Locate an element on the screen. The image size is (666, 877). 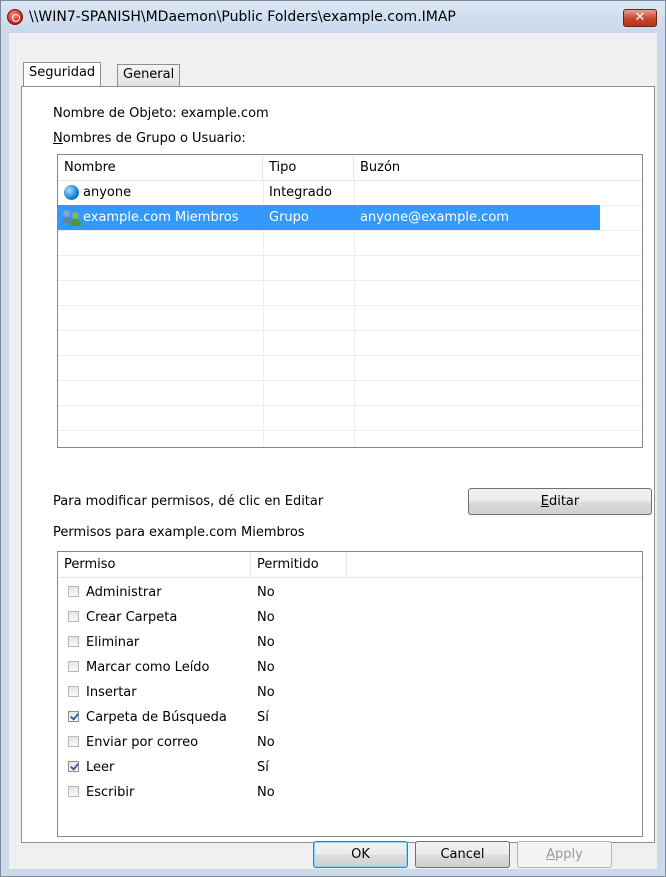
permission-row-eliminar: Eliminar No is located at coordinates (350, 642).